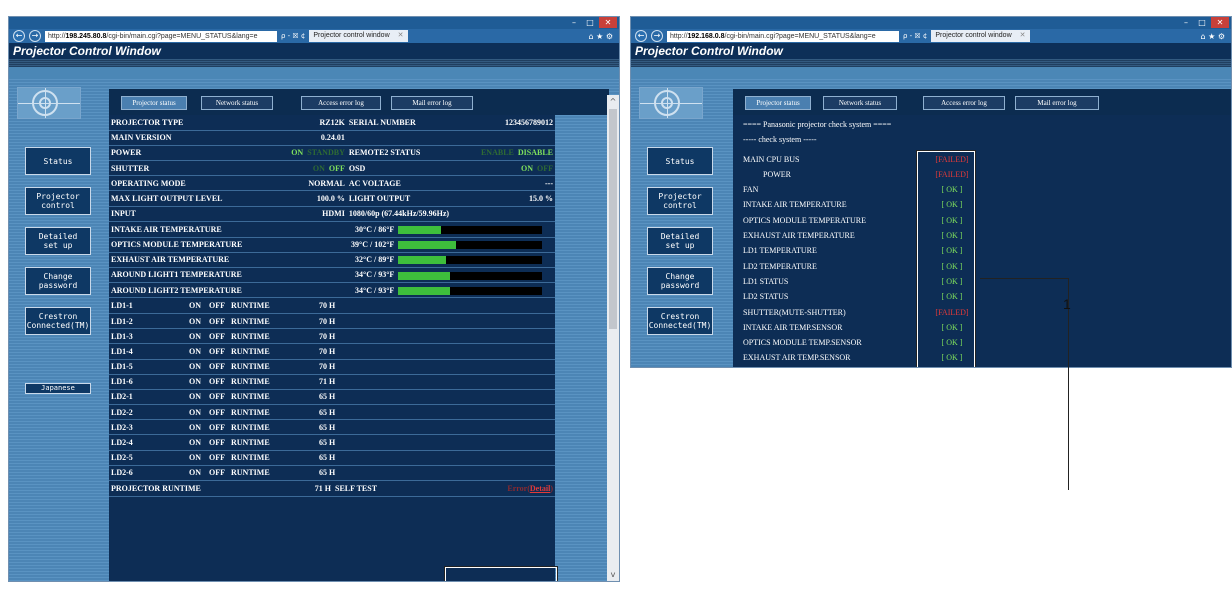 The width and height of the screenshot is (1232, 593). I want to click on check-label: SHUTTER(MUTE-SHUTTER), so click(794, 312).